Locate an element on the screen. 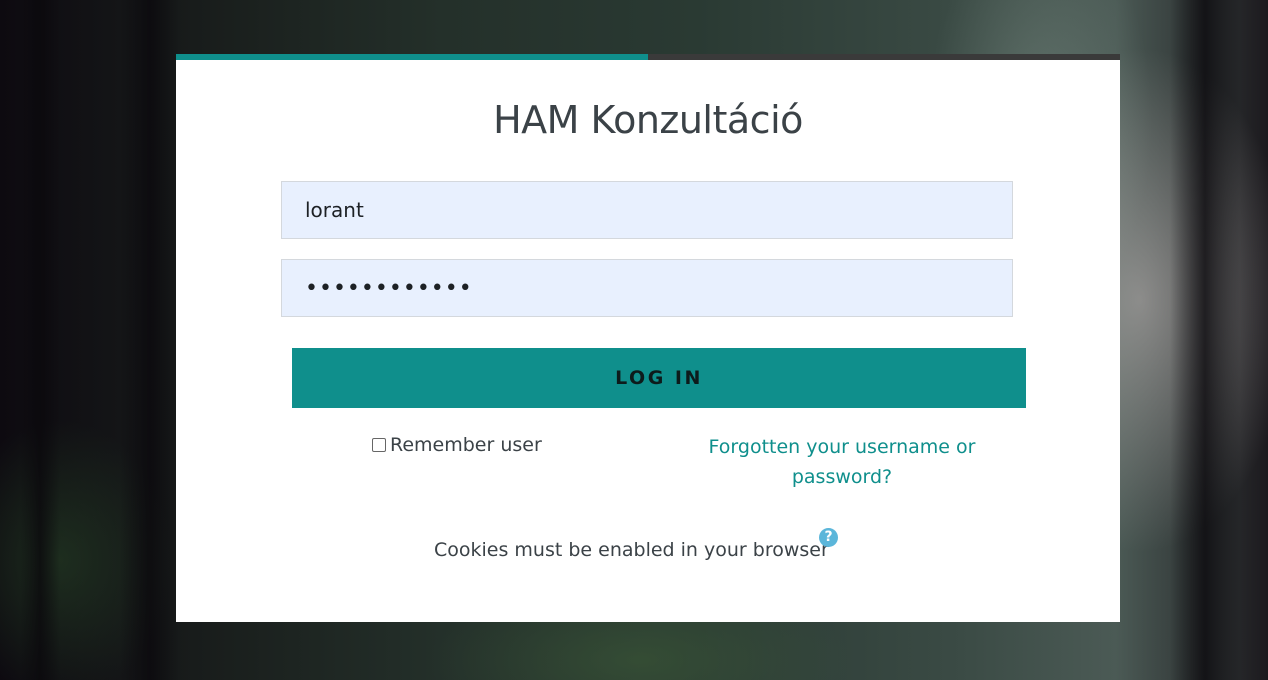 This screenshot has height=680, width=1268. forgot-credentials-link: Forgotten your username or password? is located at coordinates (842, 462).